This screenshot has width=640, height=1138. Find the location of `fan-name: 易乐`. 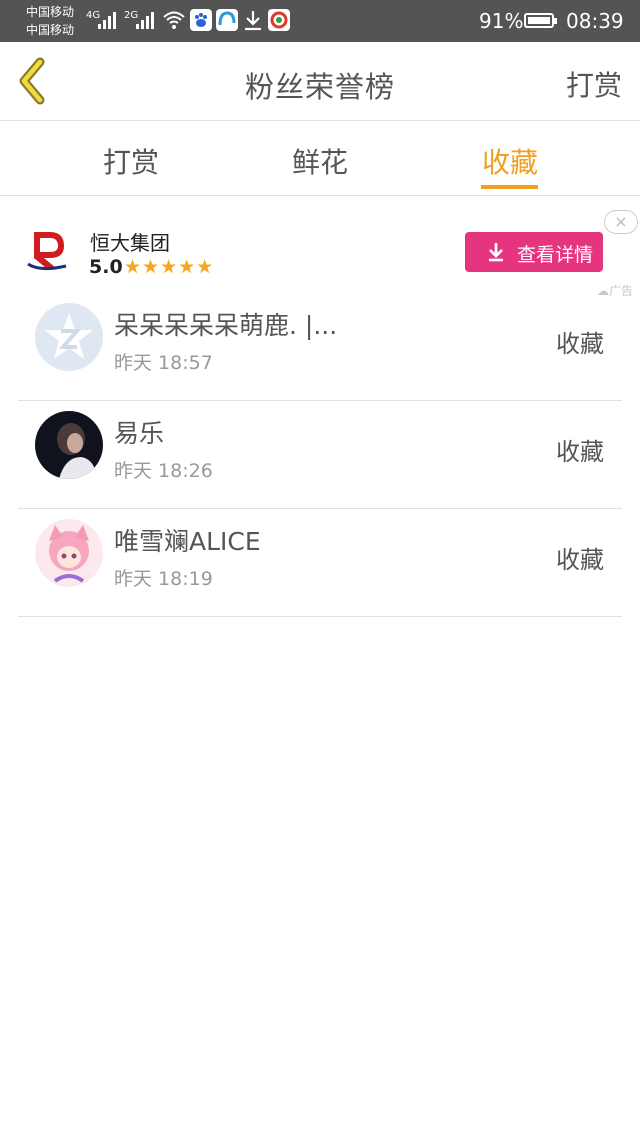

fan-name: 易乐 is located at coordinates (139, 433).